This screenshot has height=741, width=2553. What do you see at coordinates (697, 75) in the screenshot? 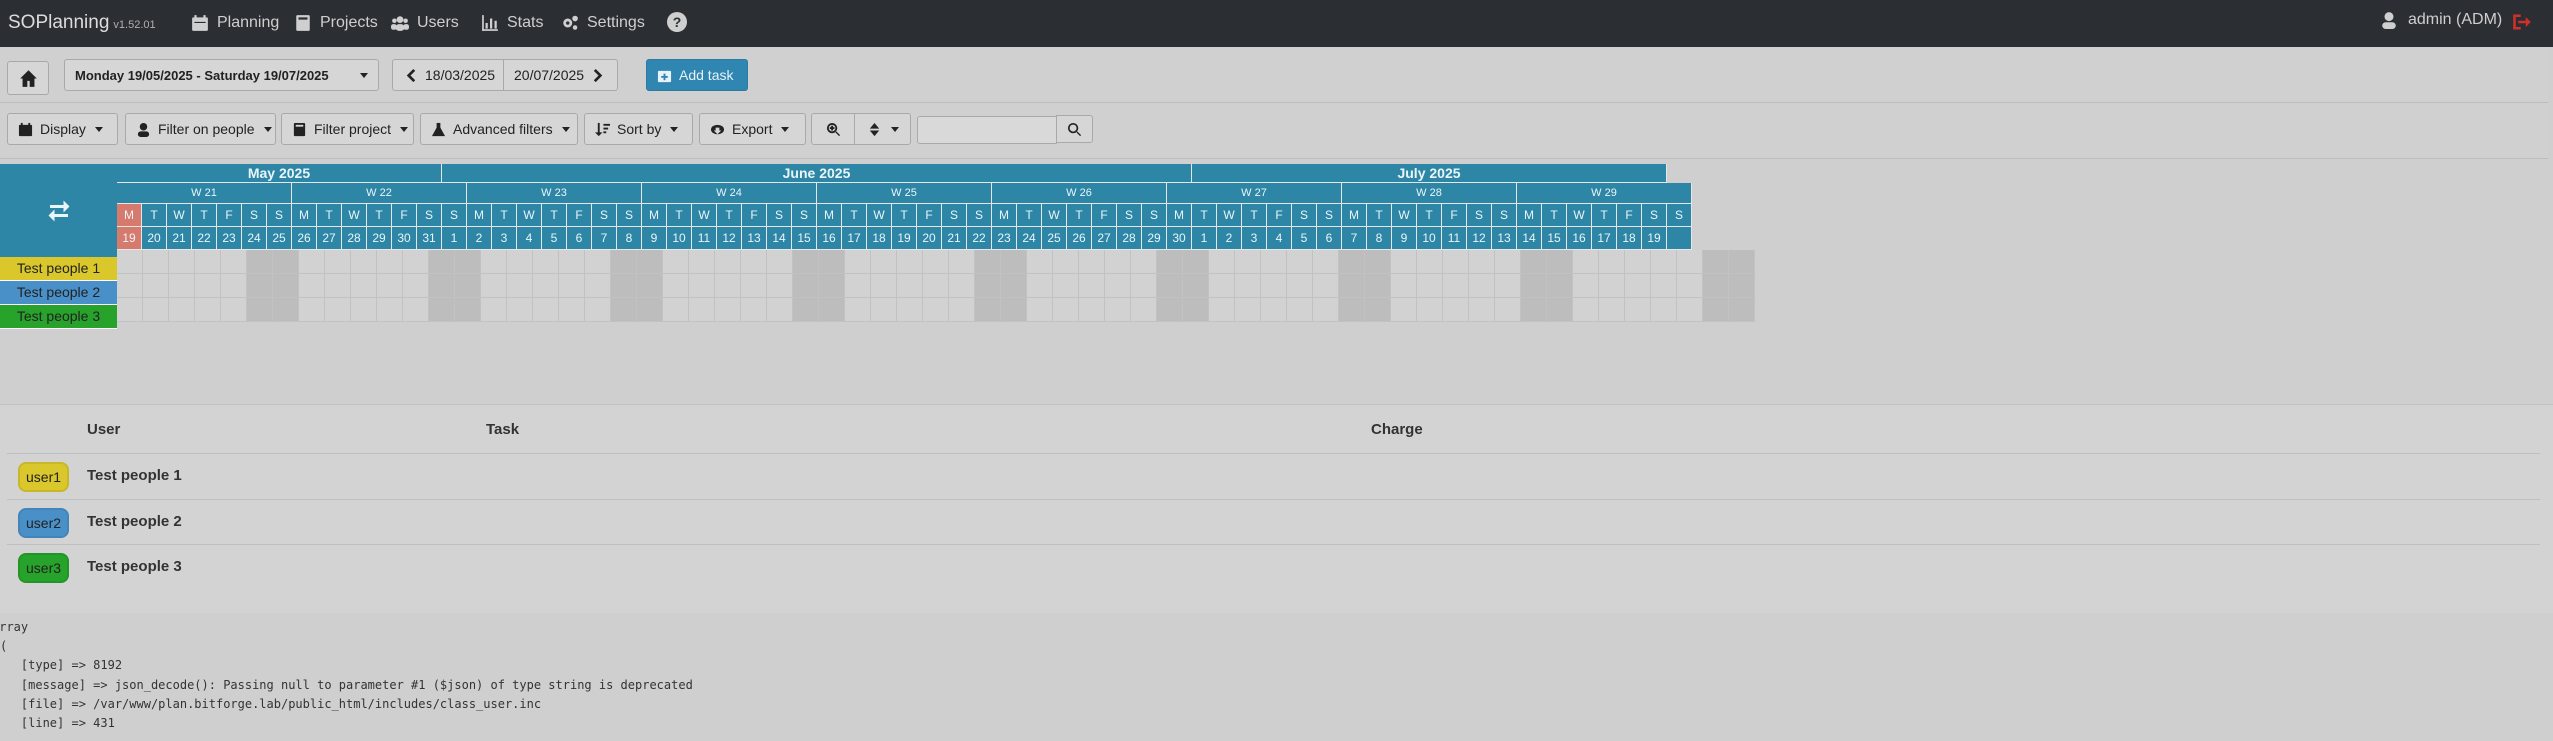
I see `add-task-button: Add task` at bounding box center [697, 75].